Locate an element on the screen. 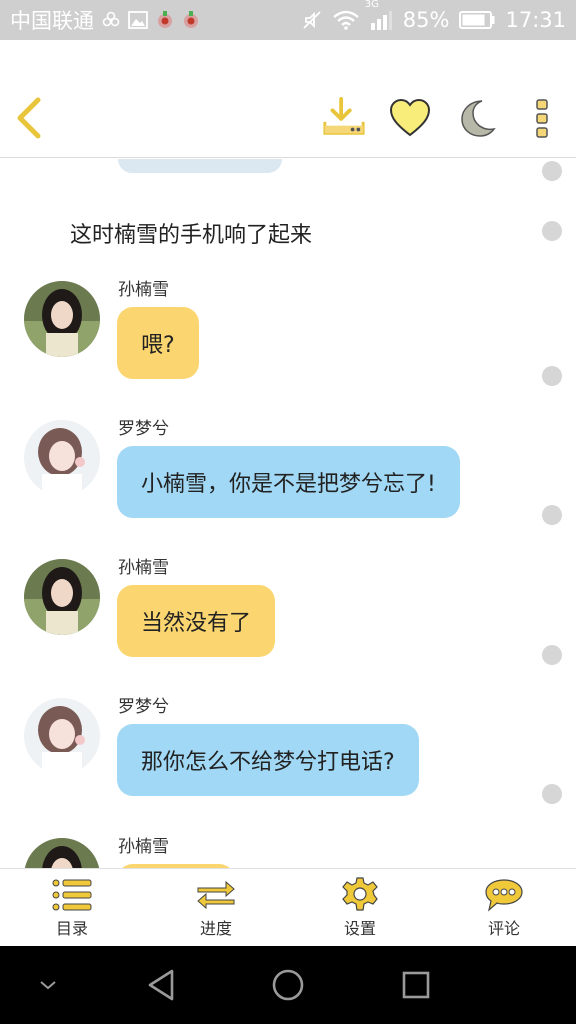  download-icon is located at coordinates (344, 118).